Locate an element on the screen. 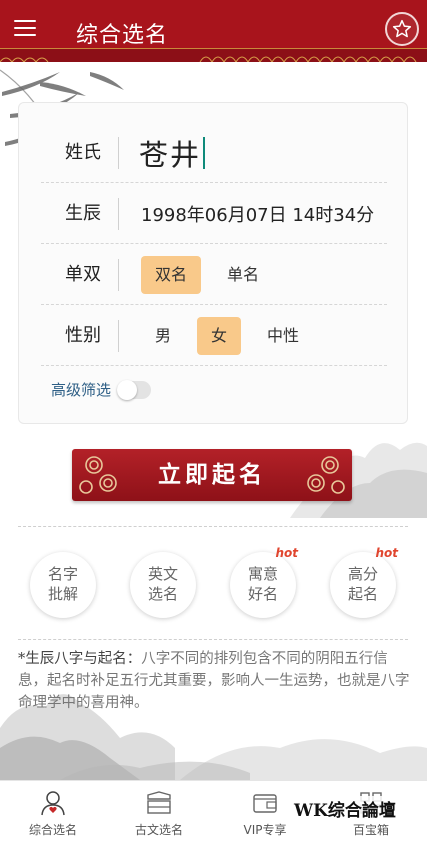 This screenshot has height=842, width=427. feature-english-name: 英文 选名 is located at coordinates (163, 585).